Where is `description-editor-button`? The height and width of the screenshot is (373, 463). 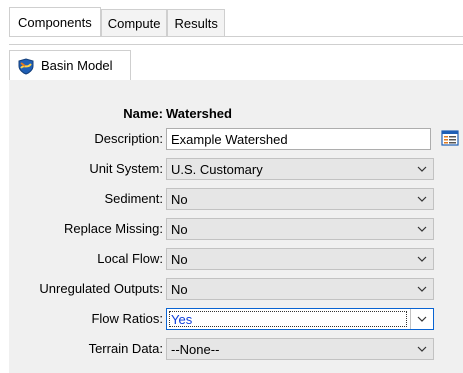
description-editor-button is located at coordinates (450, 138).